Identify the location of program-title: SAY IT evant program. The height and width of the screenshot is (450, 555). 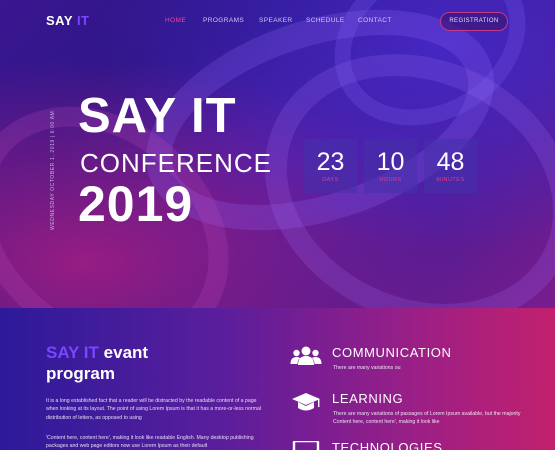
(97, 363).